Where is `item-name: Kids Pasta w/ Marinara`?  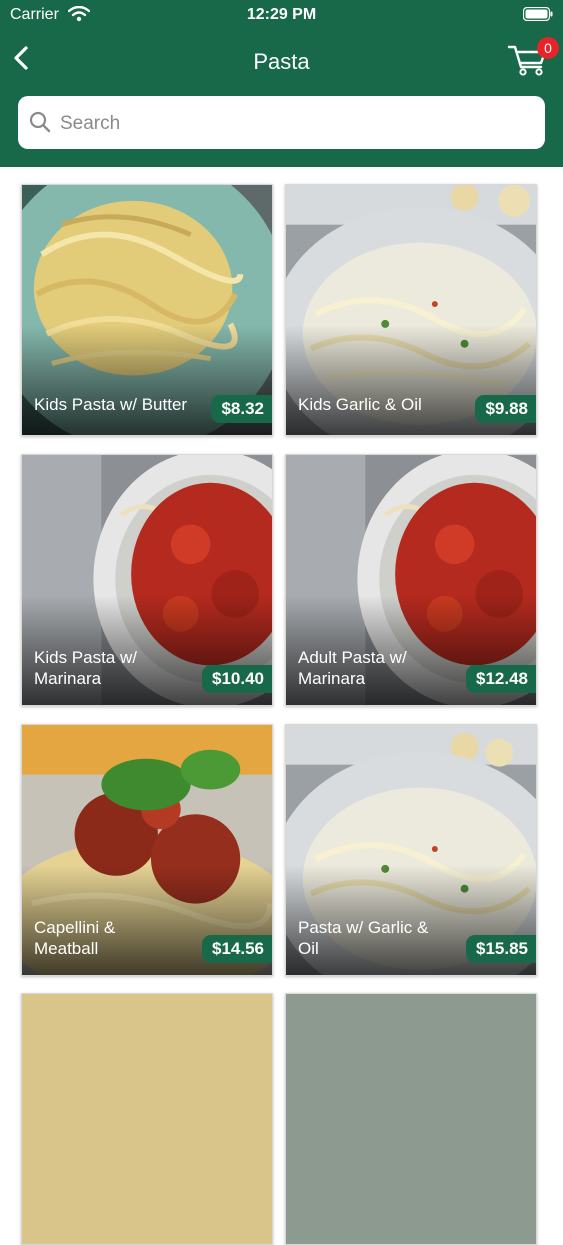
item-name: Kids Pasta w/ Marinara is located at coordinates (85, 668).